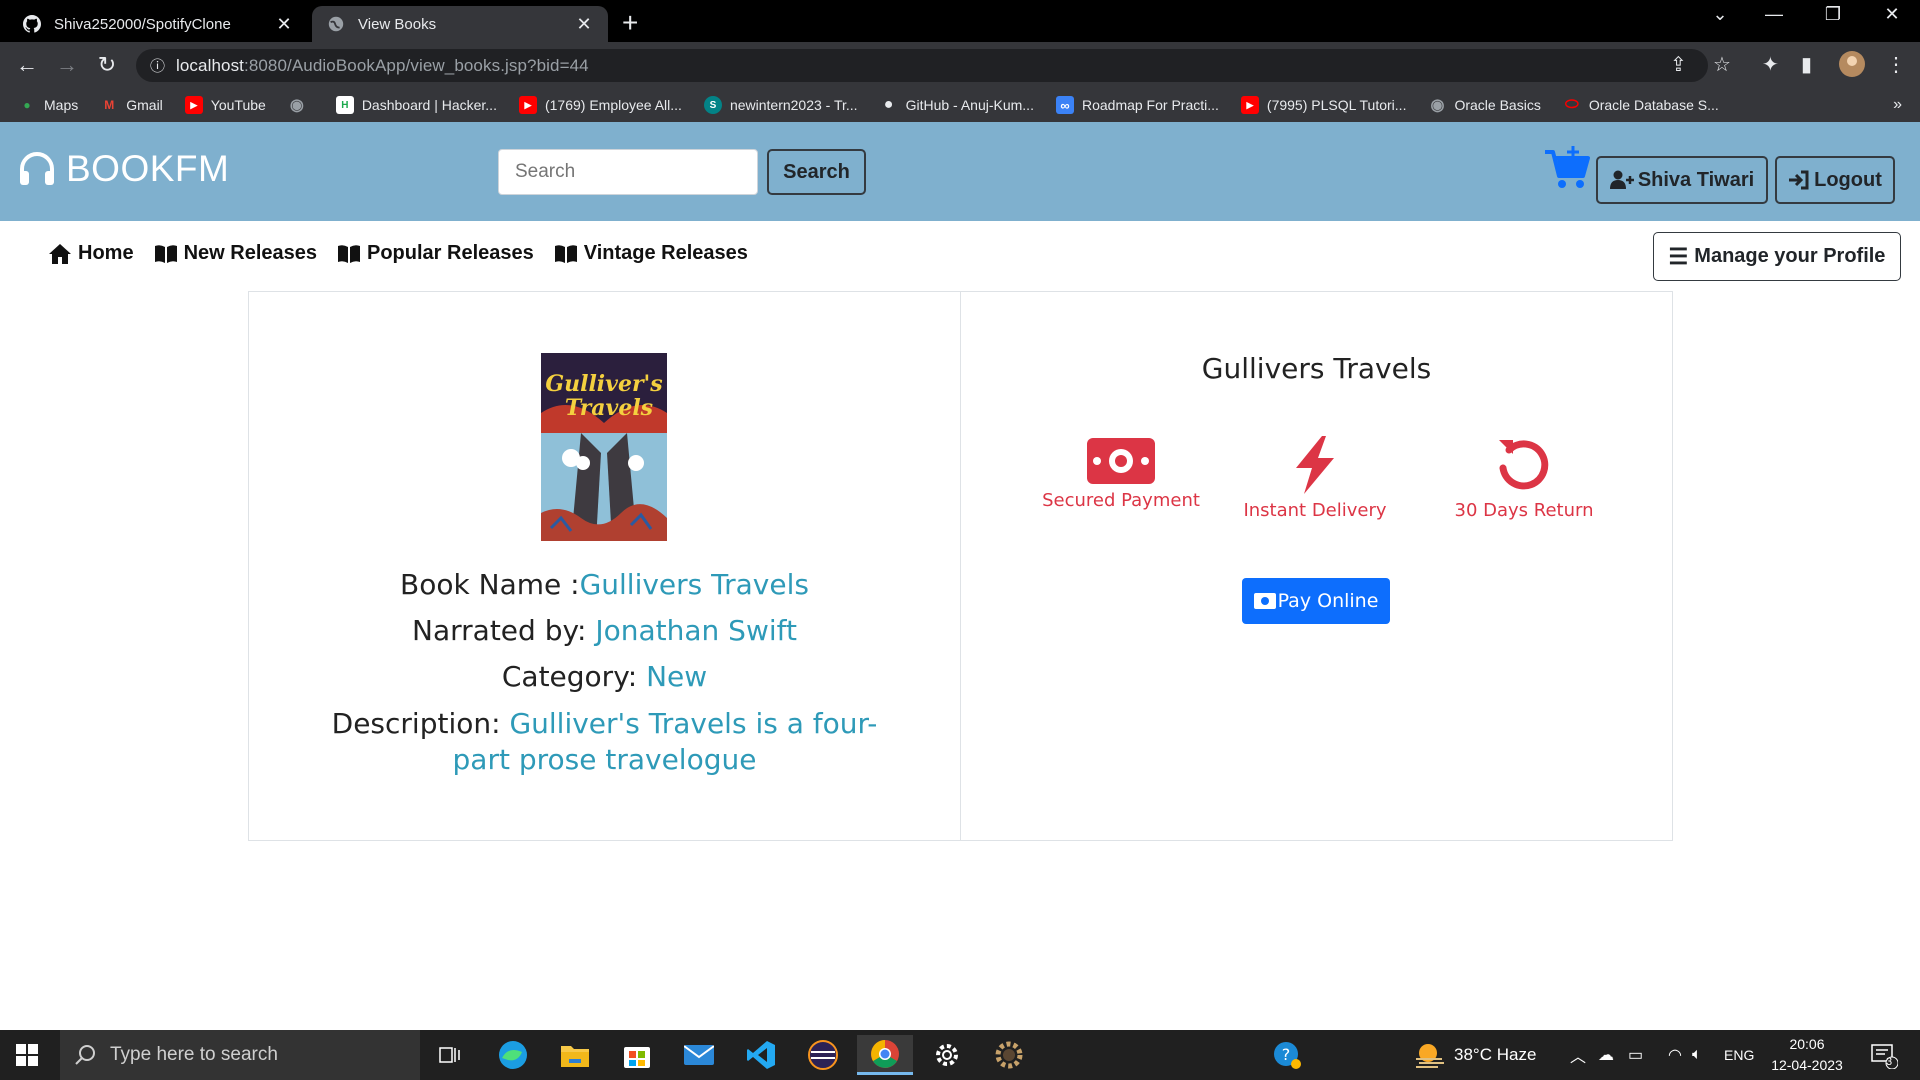 The width and height of the screenshot is (1920, 1080). What do you see at coordinates (1852, 67) in the screenshot?
I see `profile-avatar` at bounding box center [1852, 67].